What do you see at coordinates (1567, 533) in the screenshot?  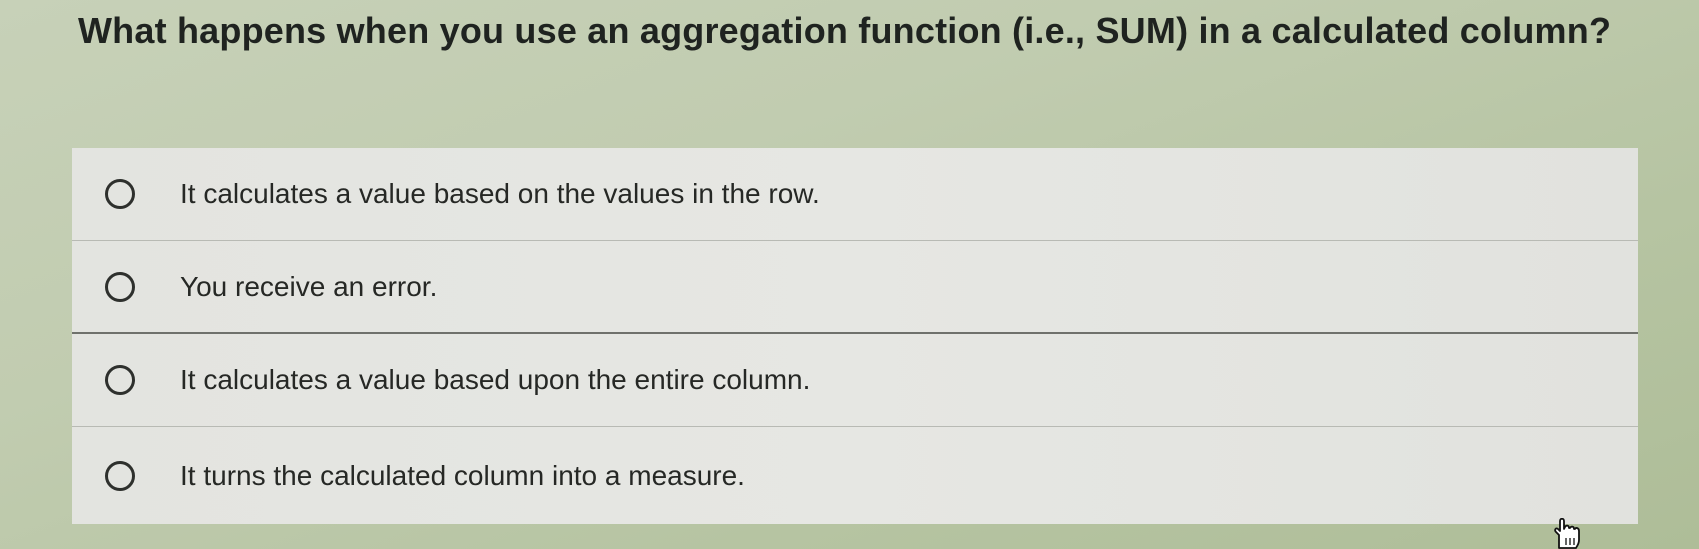 I see `hand-pointer-icon` at bounding box center [1567, 533].